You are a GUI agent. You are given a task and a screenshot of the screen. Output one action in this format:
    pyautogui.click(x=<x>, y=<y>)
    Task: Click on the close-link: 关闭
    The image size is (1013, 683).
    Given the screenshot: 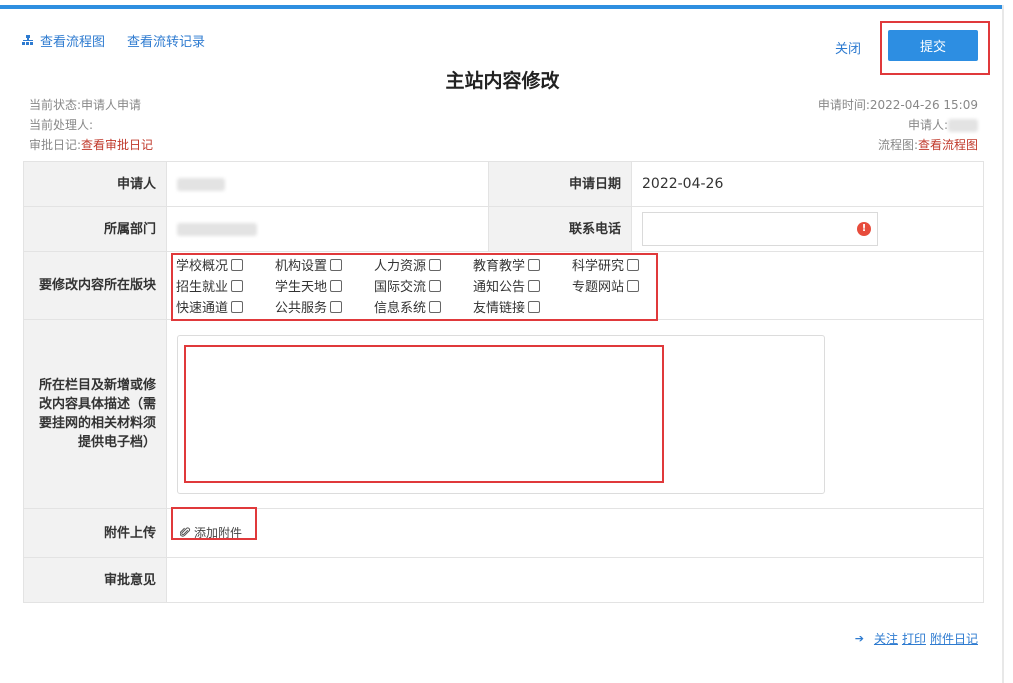 What is the action you would take?
    pyautogui.click(x=848, y=47)
    